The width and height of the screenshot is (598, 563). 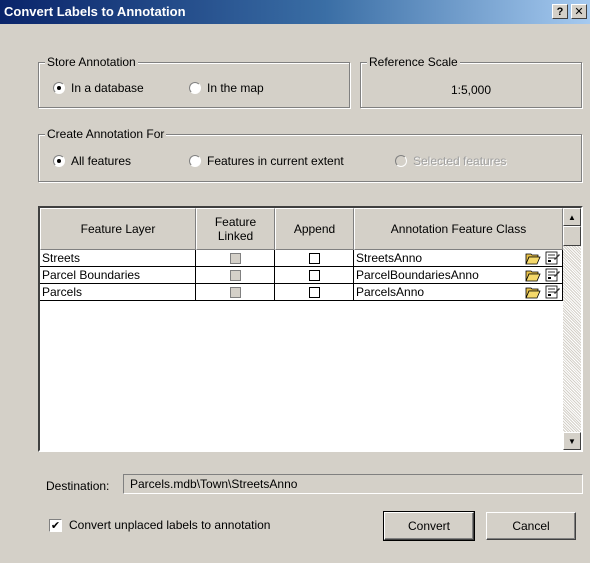 What do you see at coordinates (413, 62) in the screenshot?
I see `reference-scale-label: Reference Scale` at bounding box center [413, 62].